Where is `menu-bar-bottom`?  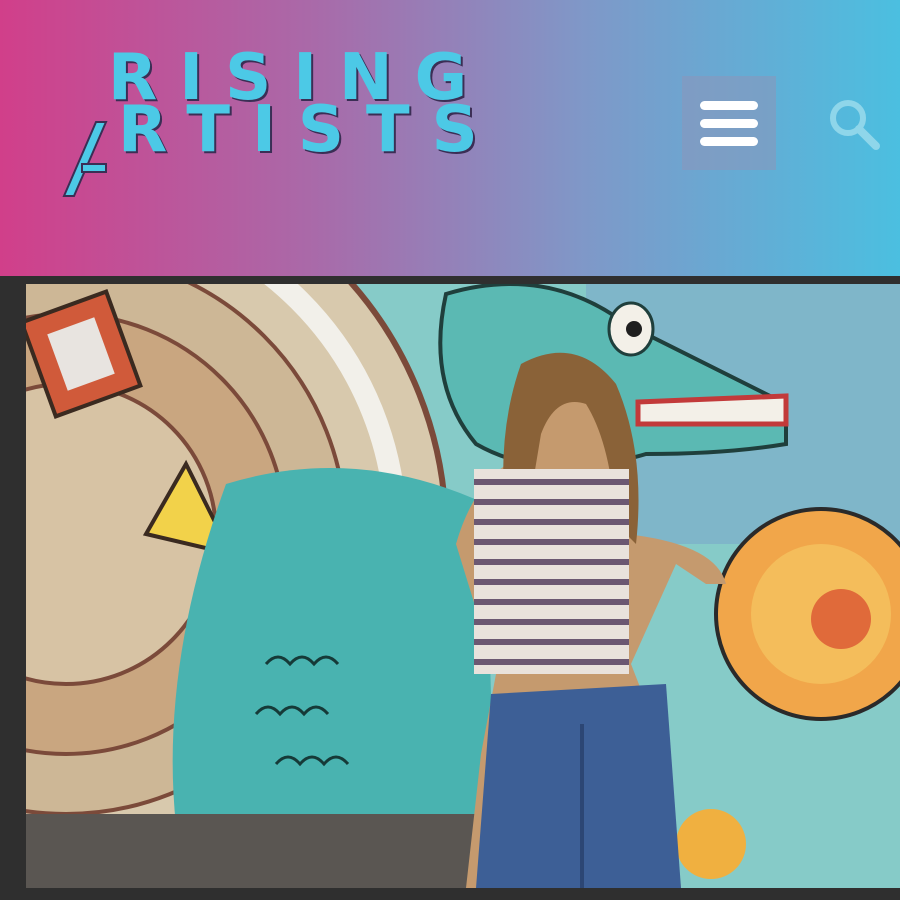
menu-bar-bottom is located at coordinates (729, 141).